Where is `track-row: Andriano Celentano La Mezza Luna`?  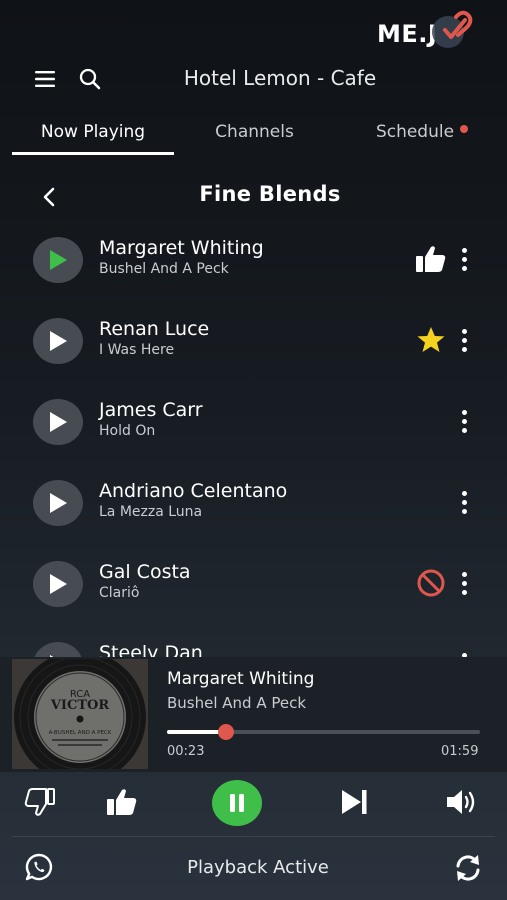
track-row: Andriano Celentano La Mezza Luna is located at coordinates (253, 520).